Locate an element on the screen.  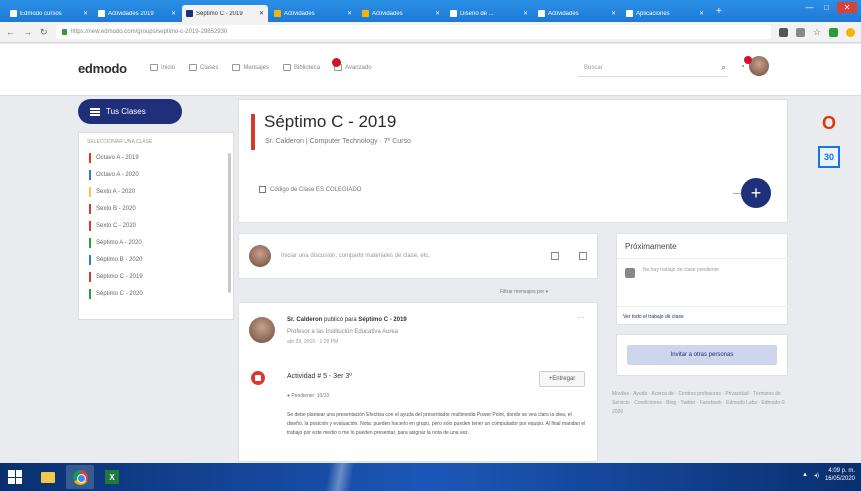
class-list-scrollbar is located at coordinates (229, 223).